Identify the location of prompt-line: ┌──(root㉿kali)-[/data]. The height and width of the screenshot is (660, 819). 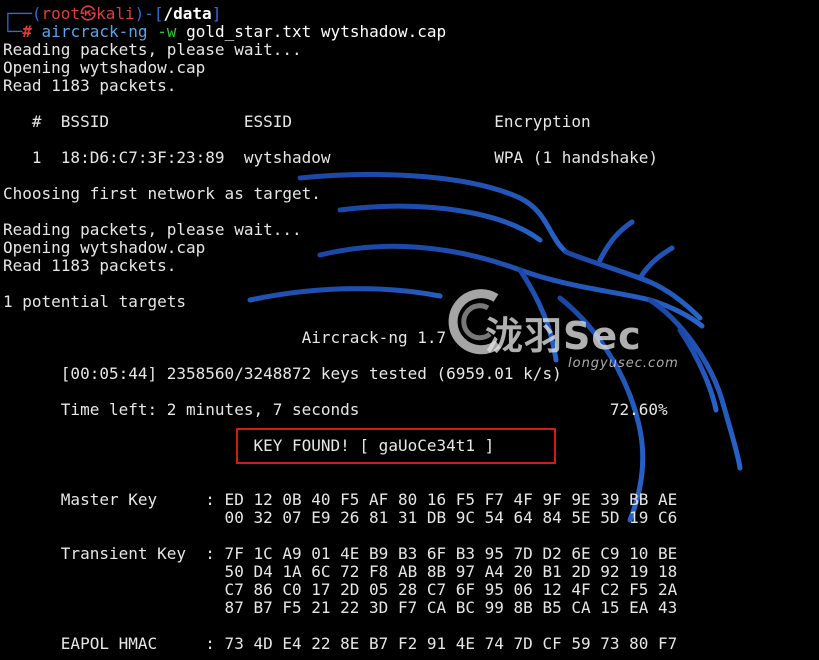
(112, 14).